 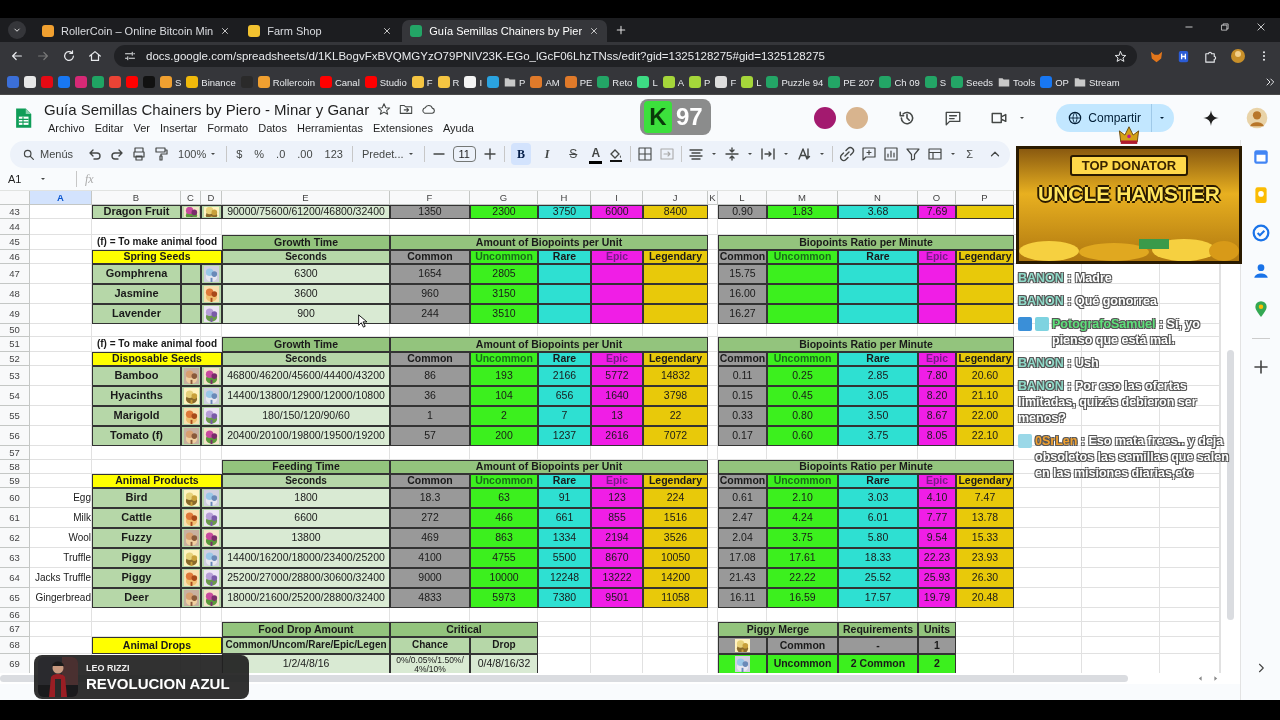 What do you see at coordinates (136, 31) in the screenshot?
I see `browser-tab: RollerCoin – Online Bitcoin Min` at bounding box center [136, 31].